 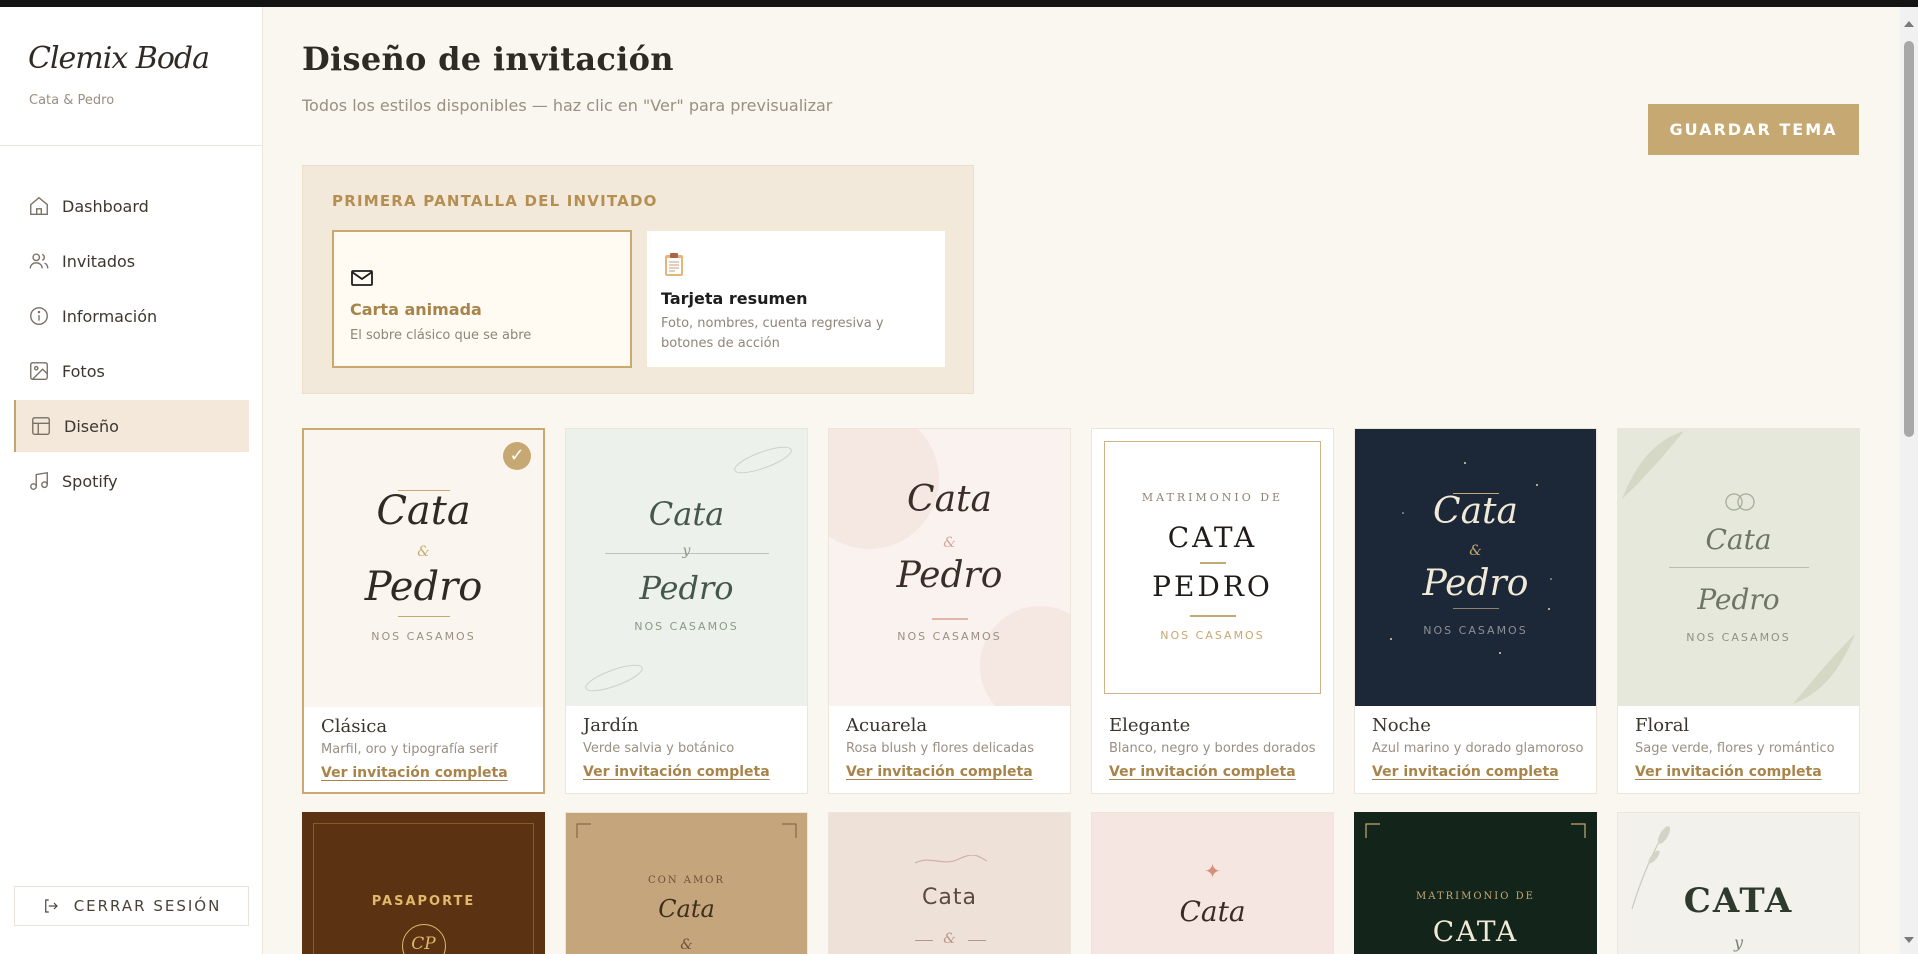 I want to click on scroll-up-arrow-icon, so click(x=1909, y=24).